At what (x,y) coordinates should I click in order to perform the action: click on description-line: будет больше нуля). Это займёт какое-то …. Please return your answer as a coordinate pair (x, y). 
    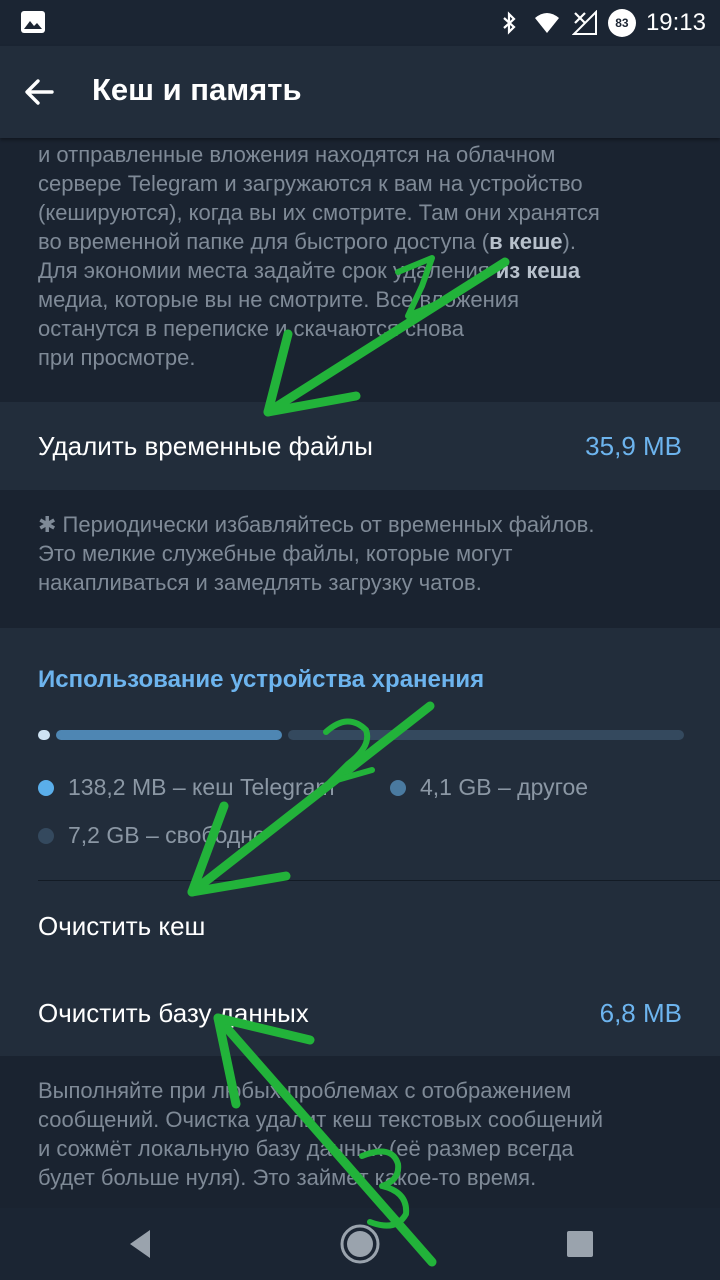
    Looking at the image, I should click on (287, 1177).